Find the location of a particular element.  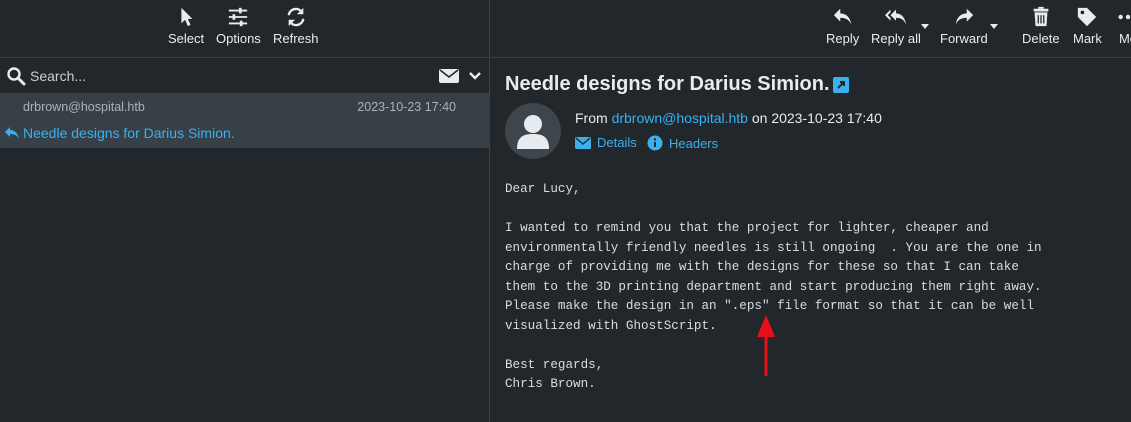

forward-dropdown-caret is located at coordinates (994, 26).